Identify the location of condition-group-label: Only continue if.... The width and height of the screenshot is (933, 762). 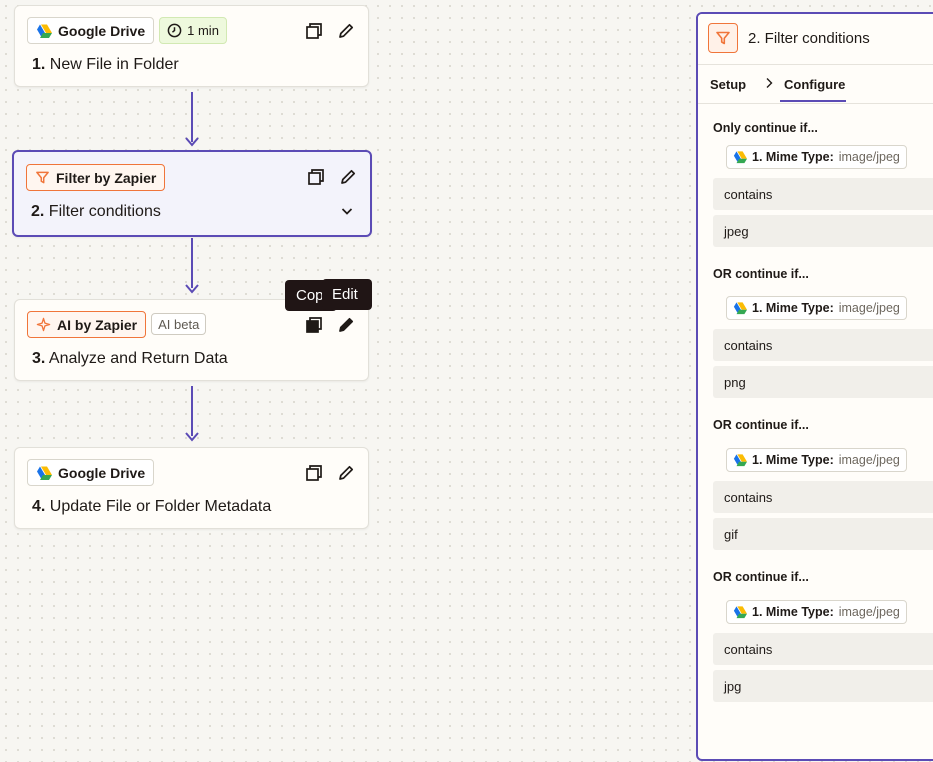
(765, 128).